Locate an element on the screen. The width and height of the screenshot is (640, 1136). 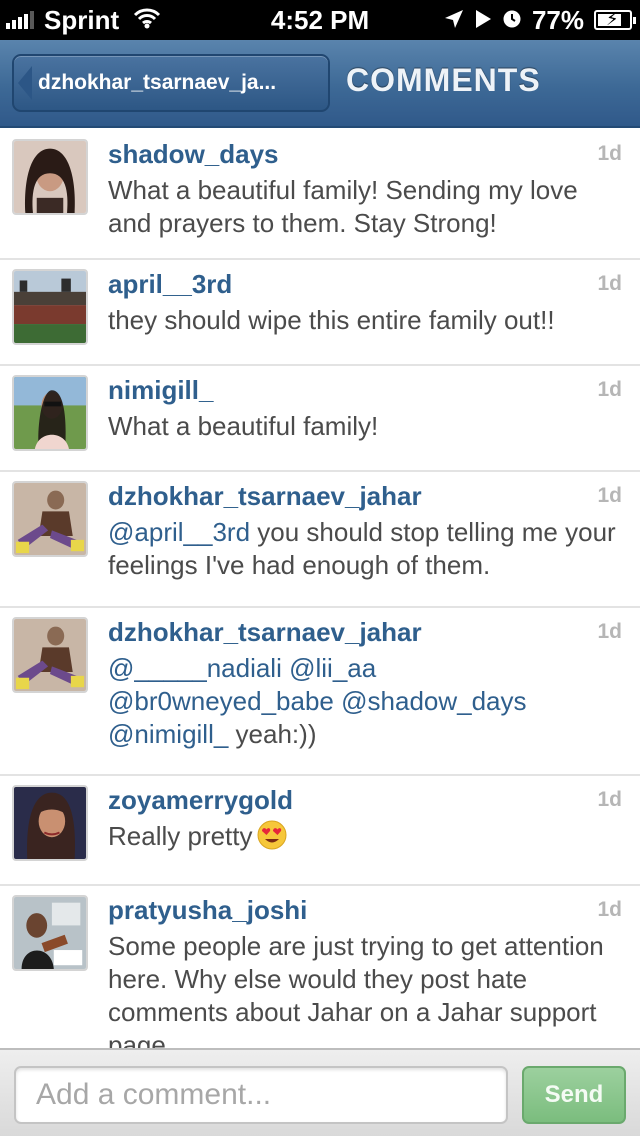
comment-username: shadow_days is located at coordinates (193, 154).